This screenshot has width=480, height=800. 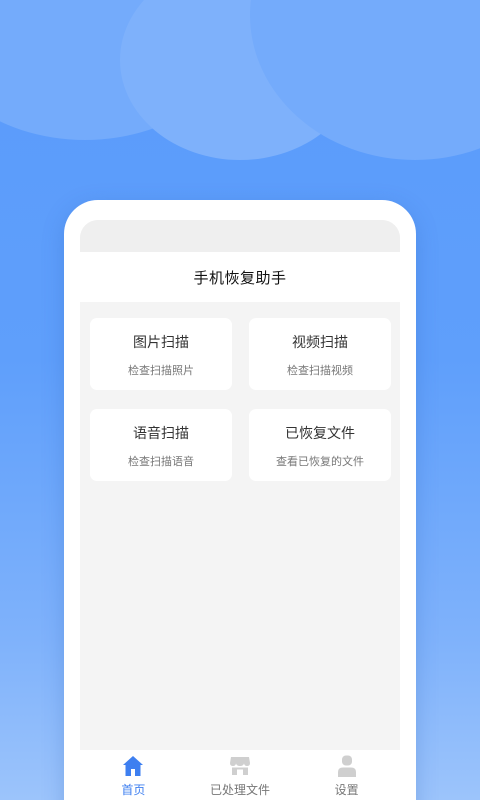 I want to click on app-header: 手机恢复助手, so click(x=240, y=277).